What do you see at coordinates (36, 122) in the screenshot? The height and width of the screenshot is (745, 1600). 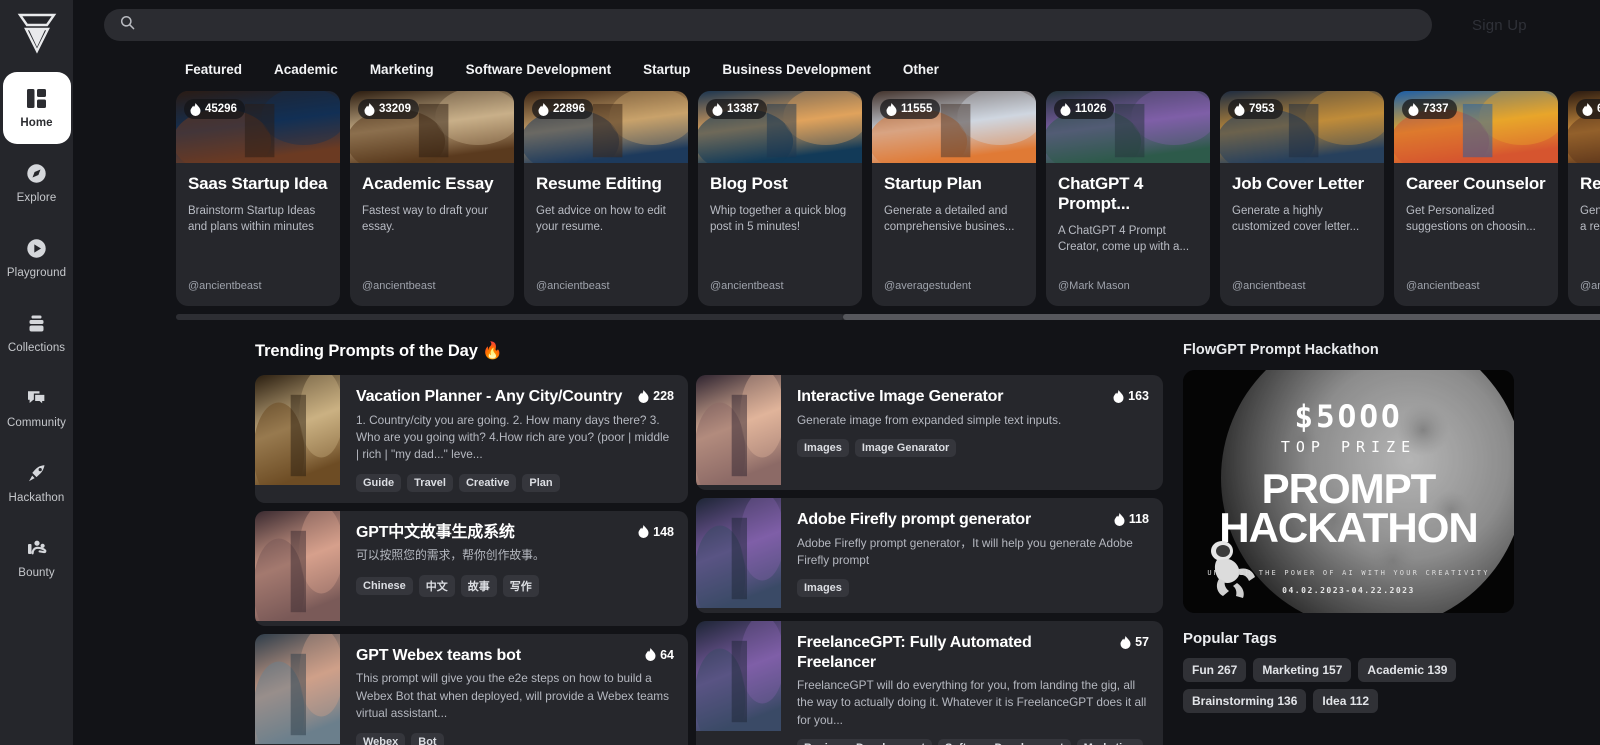 I see `sidebar-item-label: Home` at bounding box center [36, 122].